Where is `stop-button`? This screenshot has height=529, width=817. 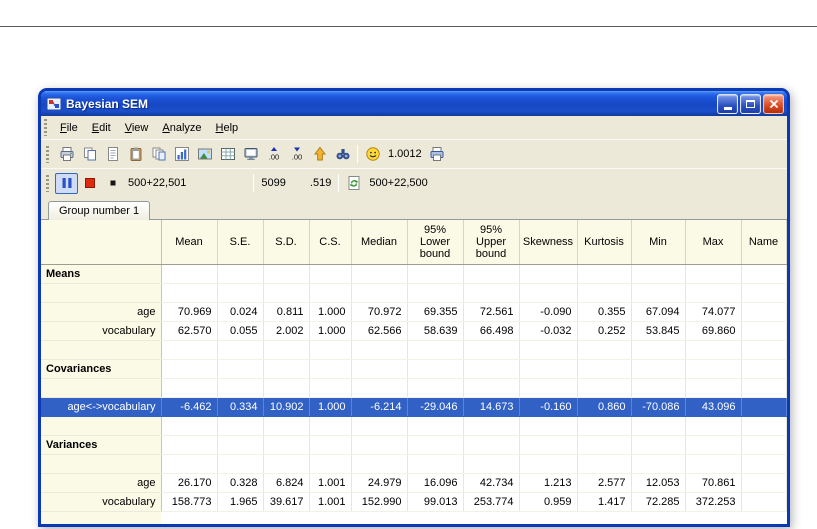 stop-button is located at coordinates (89, 183).